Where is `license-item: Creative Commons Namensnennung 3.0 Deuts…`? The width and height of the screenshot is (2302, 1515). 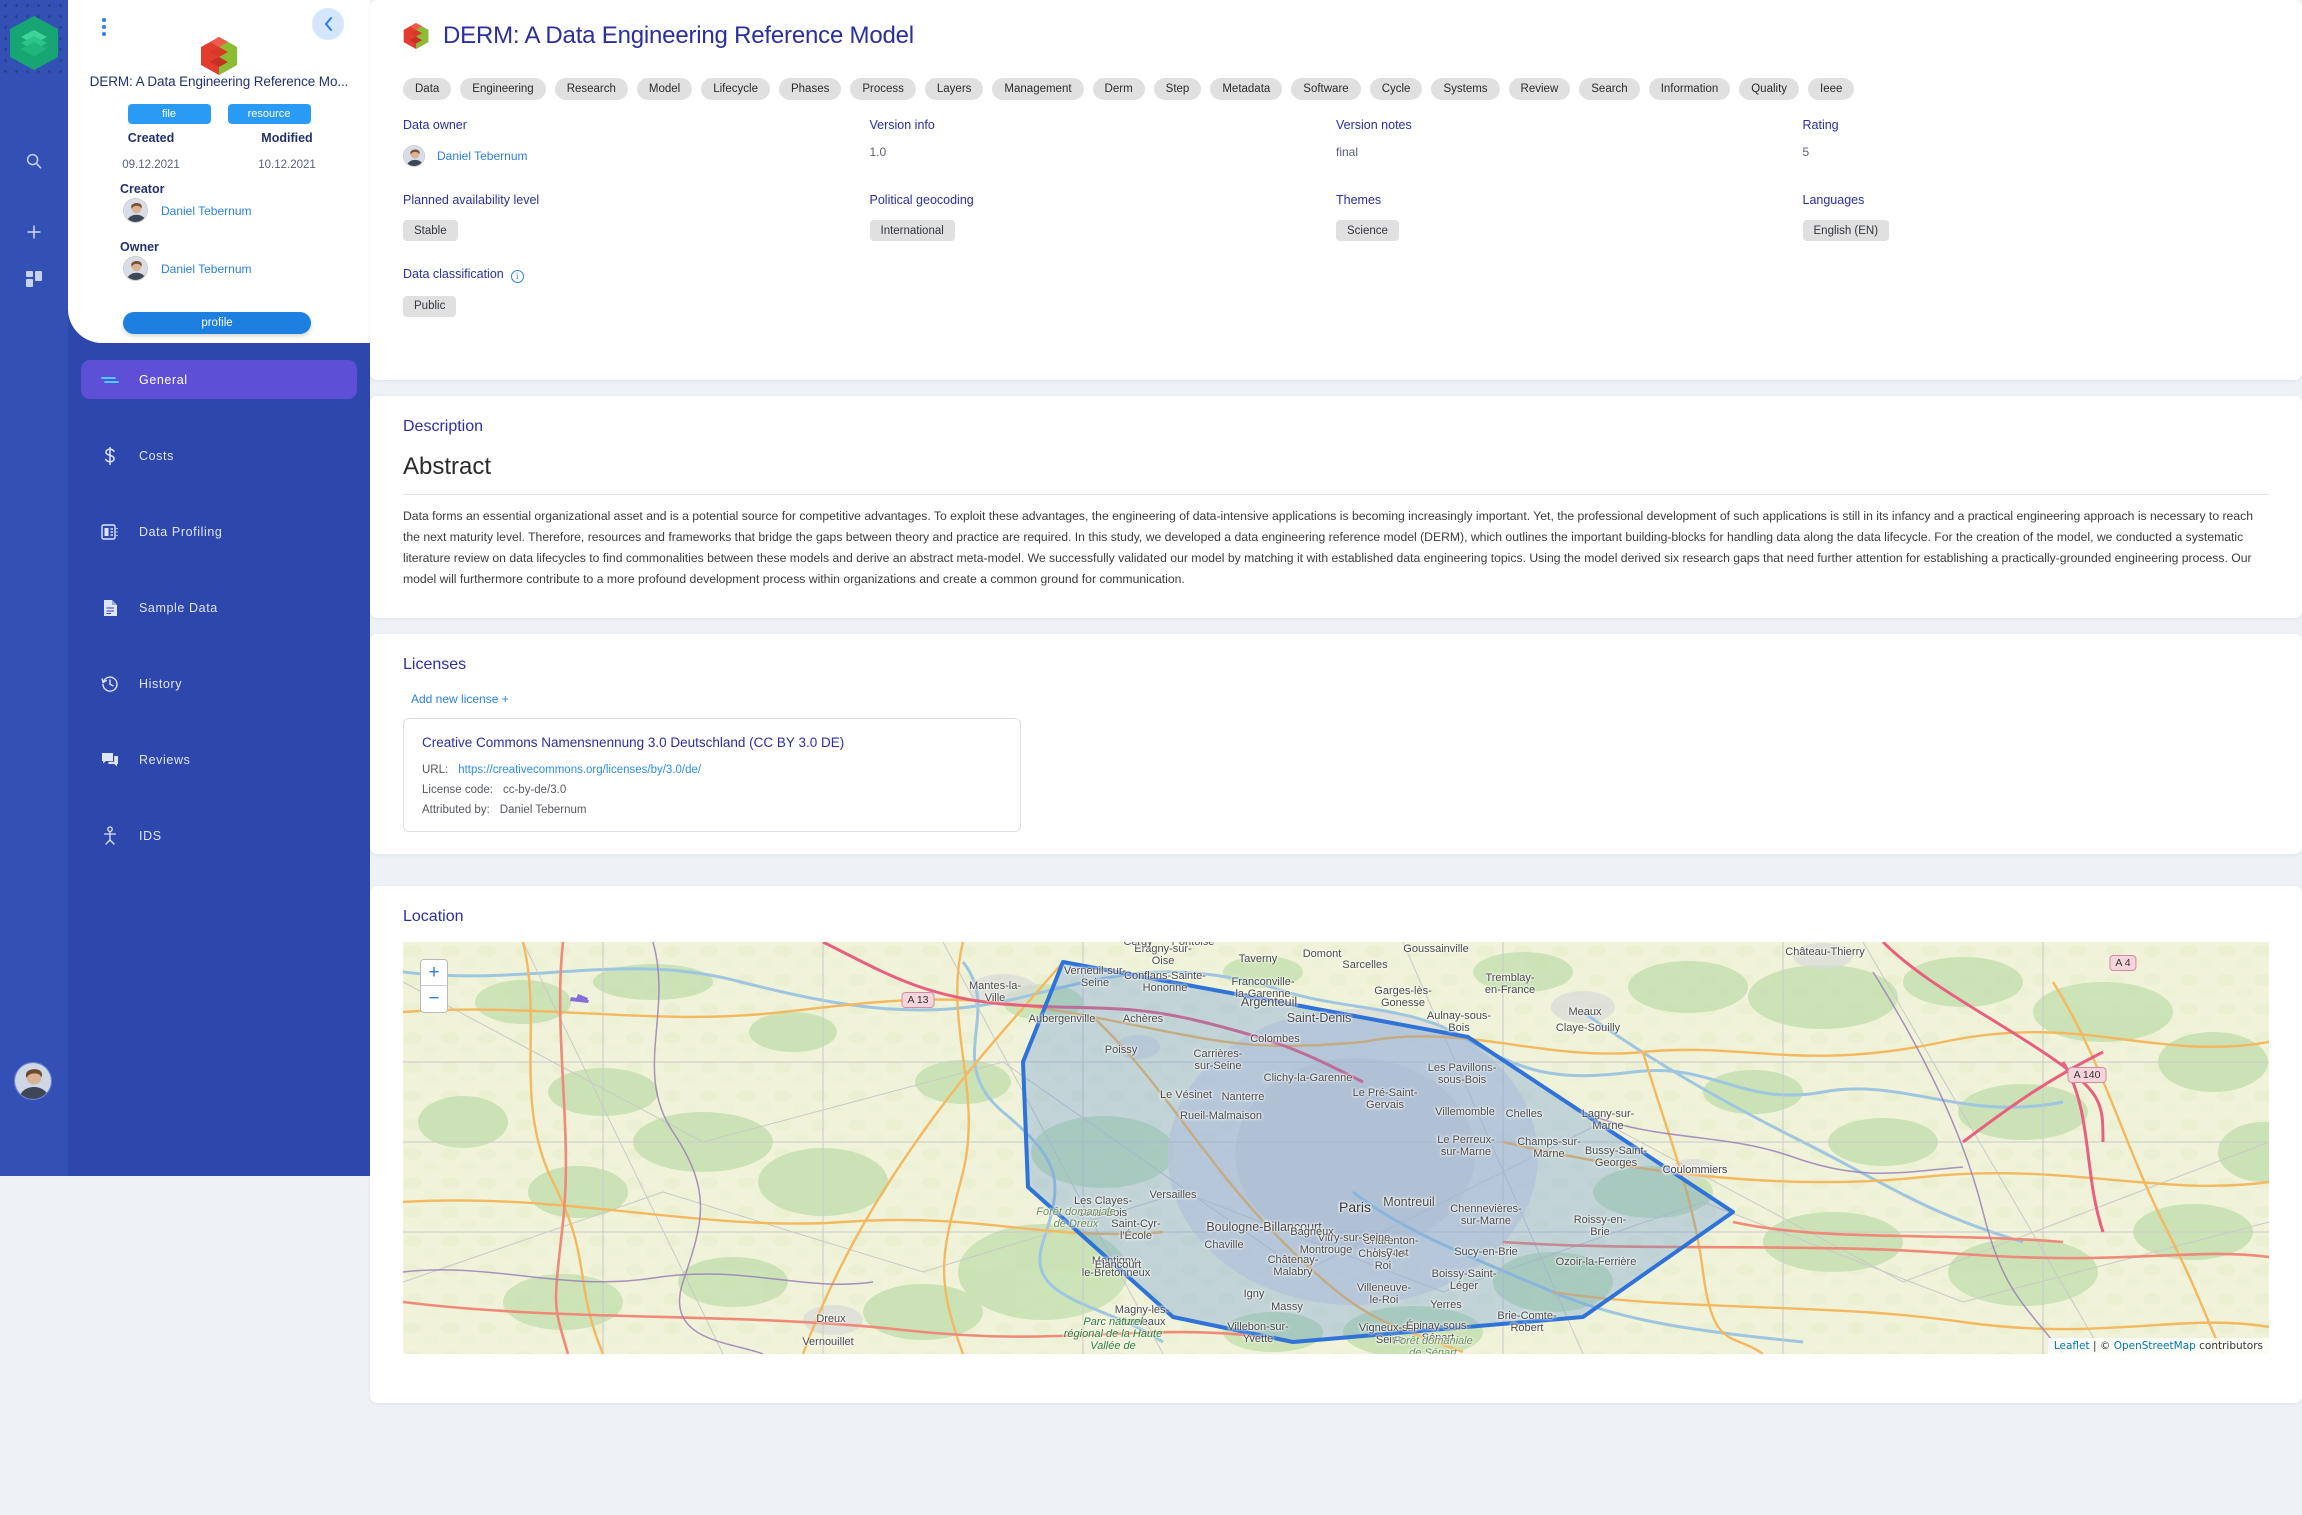 license-item: Creative Commons Namensnennung 3.0 Deuts… is located at coordinates (712, 775).